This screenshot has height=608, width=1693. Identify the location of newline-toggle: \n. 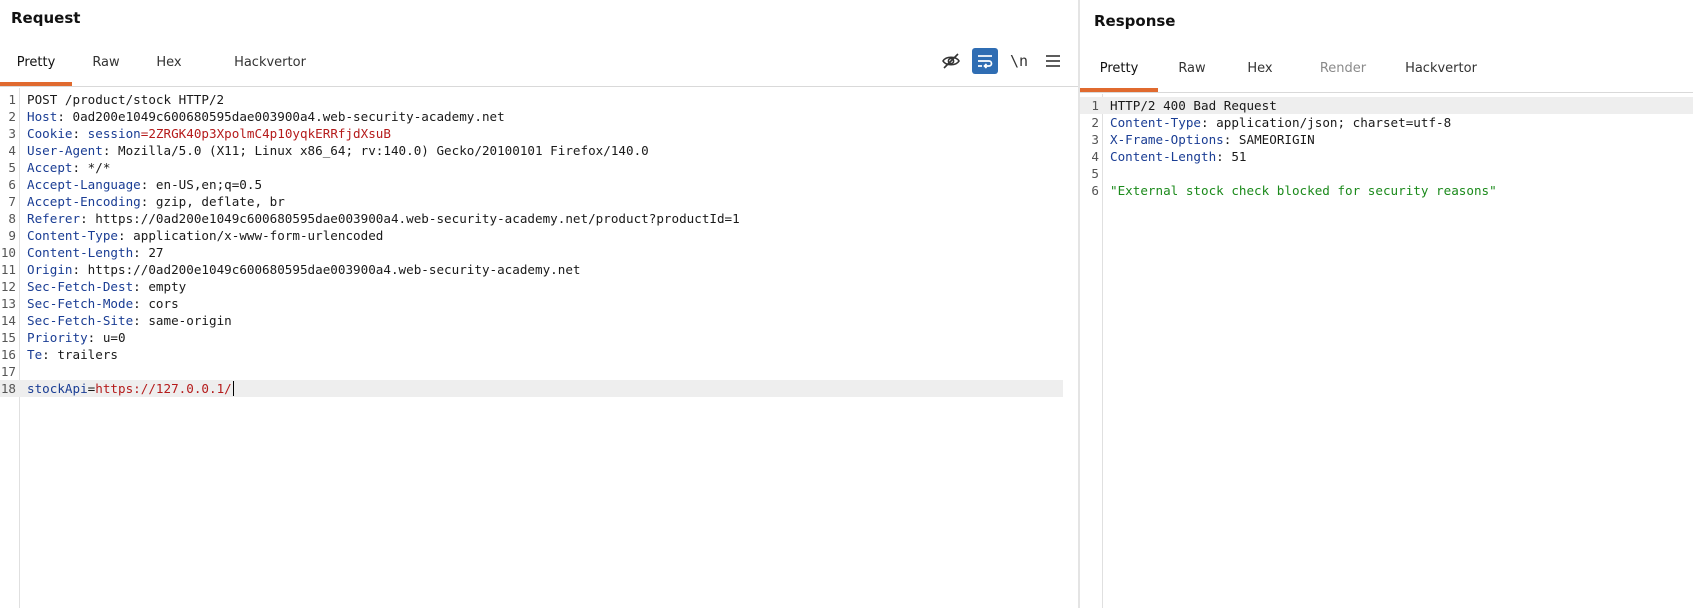
(1019, 61).